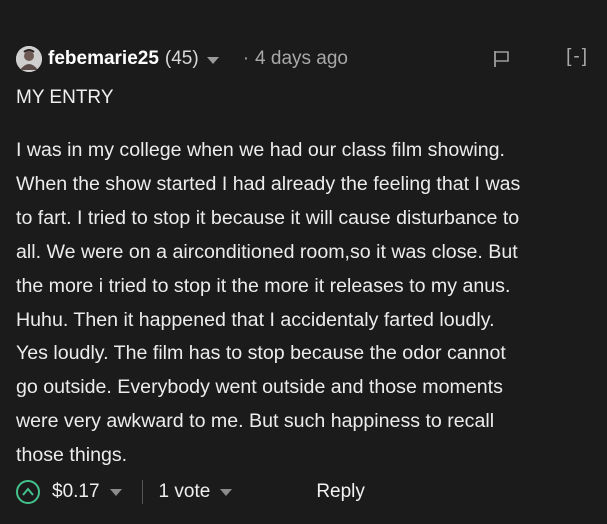 The width and height of the screenshot is (607, 524). Describe the element at coordinates (340, 492) in the screenshot. I see `reply-button: Reply` at that location.